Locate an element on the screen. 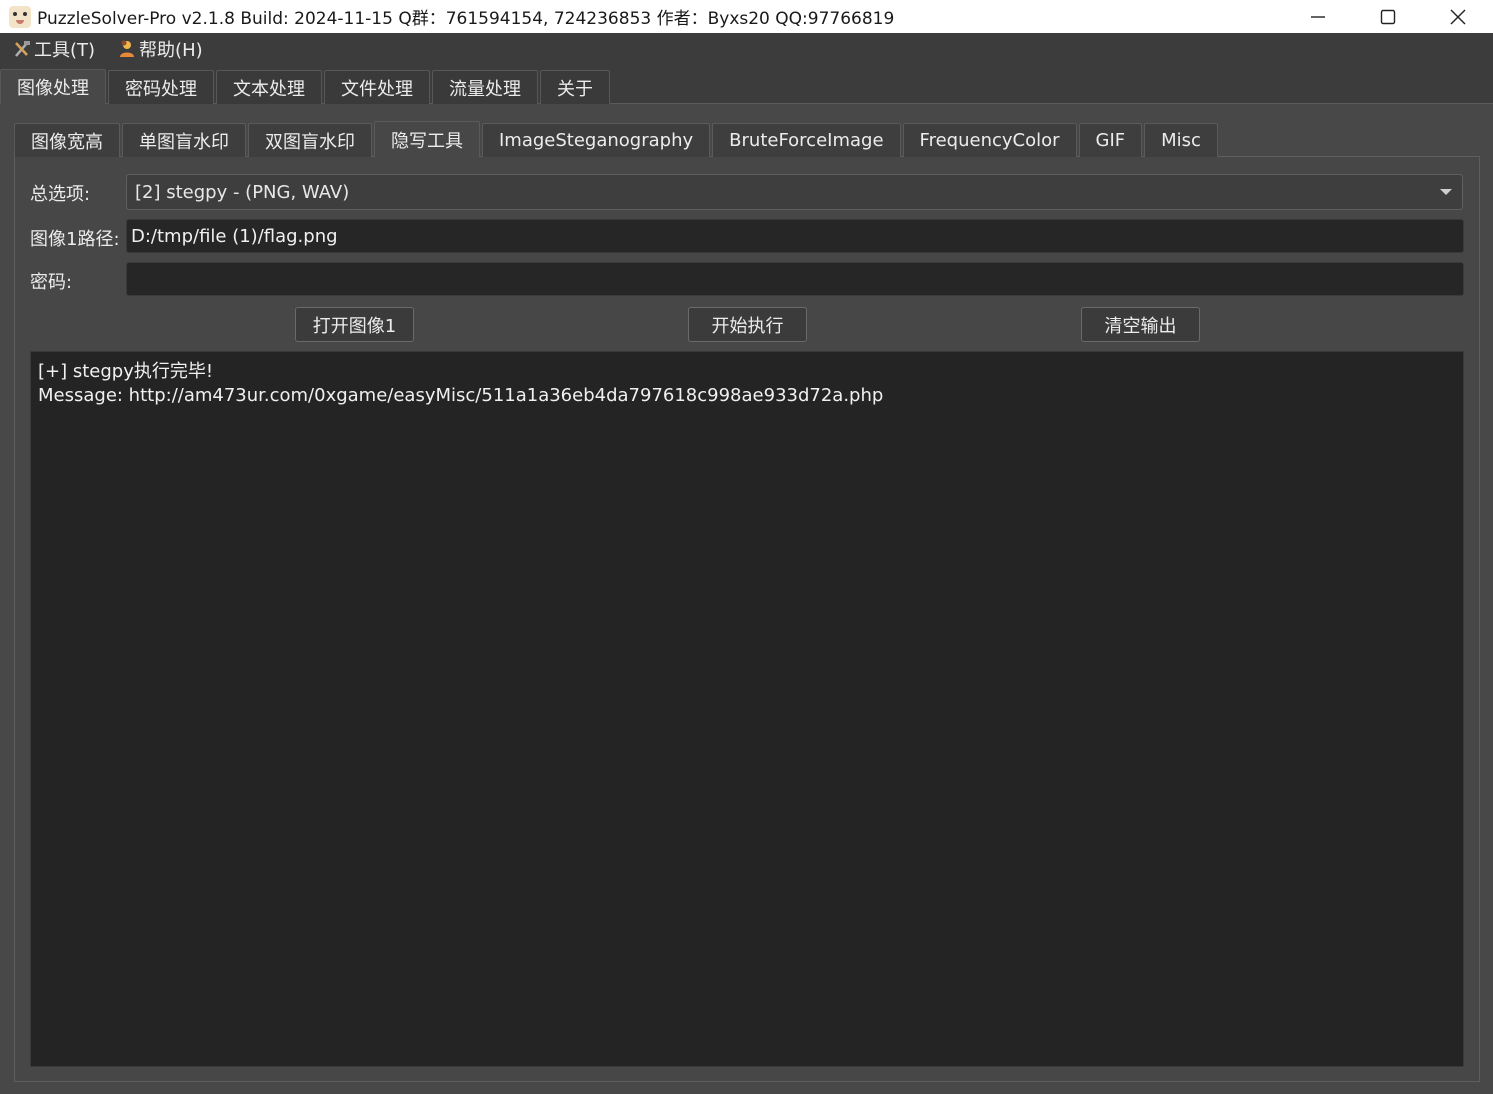 The width and height of the screenshot is (1493, 1094). image1-path-input is located at coordinates (795, 236).